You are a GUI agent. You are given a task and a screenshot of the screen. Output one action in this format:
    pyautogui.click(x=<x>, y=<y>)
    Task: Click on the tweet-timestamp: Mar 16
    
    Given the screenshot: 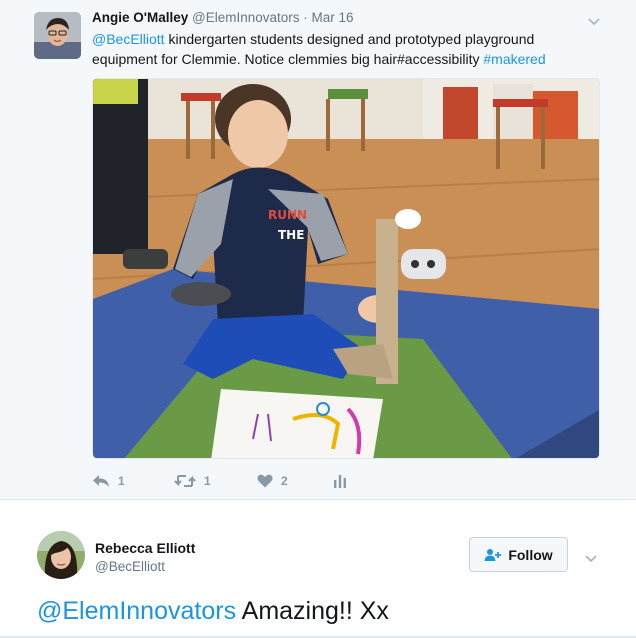 What is the action you would take?
    pyautogui.click(x=333, y=17)
    